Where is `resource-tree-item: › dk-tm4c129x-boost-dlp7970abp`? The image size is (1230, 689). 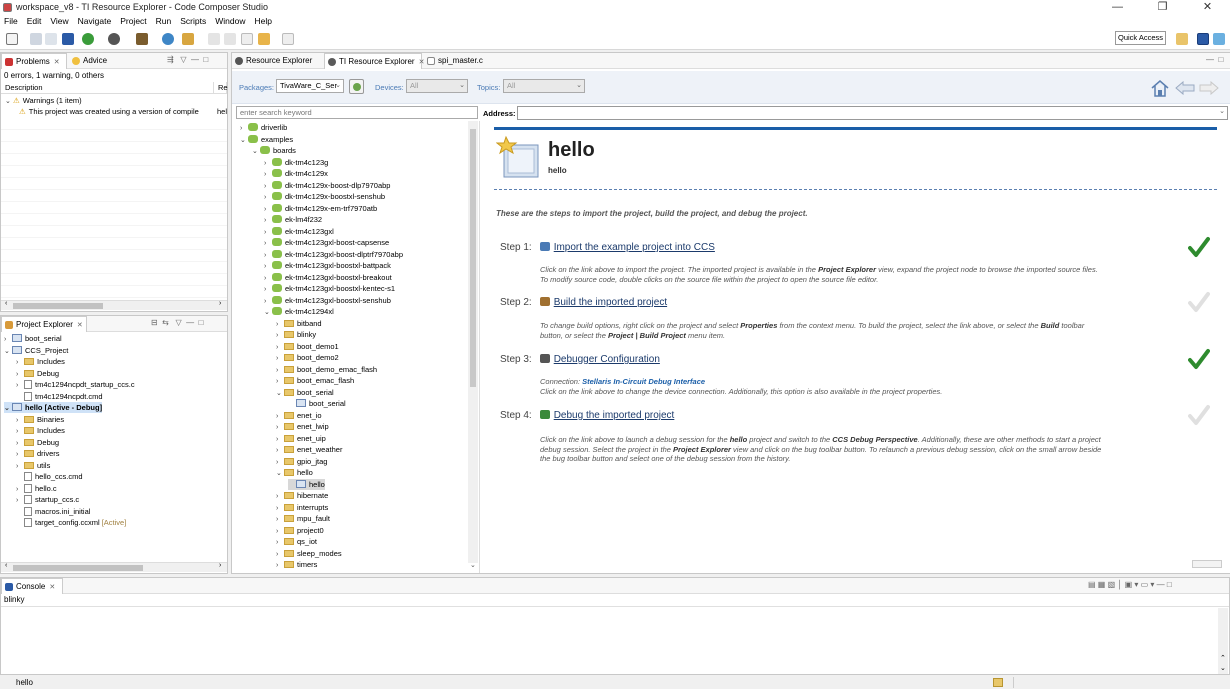 resource-tree-item: › dk-tm4c129x-boost-dlp7970abp is located at coordinates (327, 185).